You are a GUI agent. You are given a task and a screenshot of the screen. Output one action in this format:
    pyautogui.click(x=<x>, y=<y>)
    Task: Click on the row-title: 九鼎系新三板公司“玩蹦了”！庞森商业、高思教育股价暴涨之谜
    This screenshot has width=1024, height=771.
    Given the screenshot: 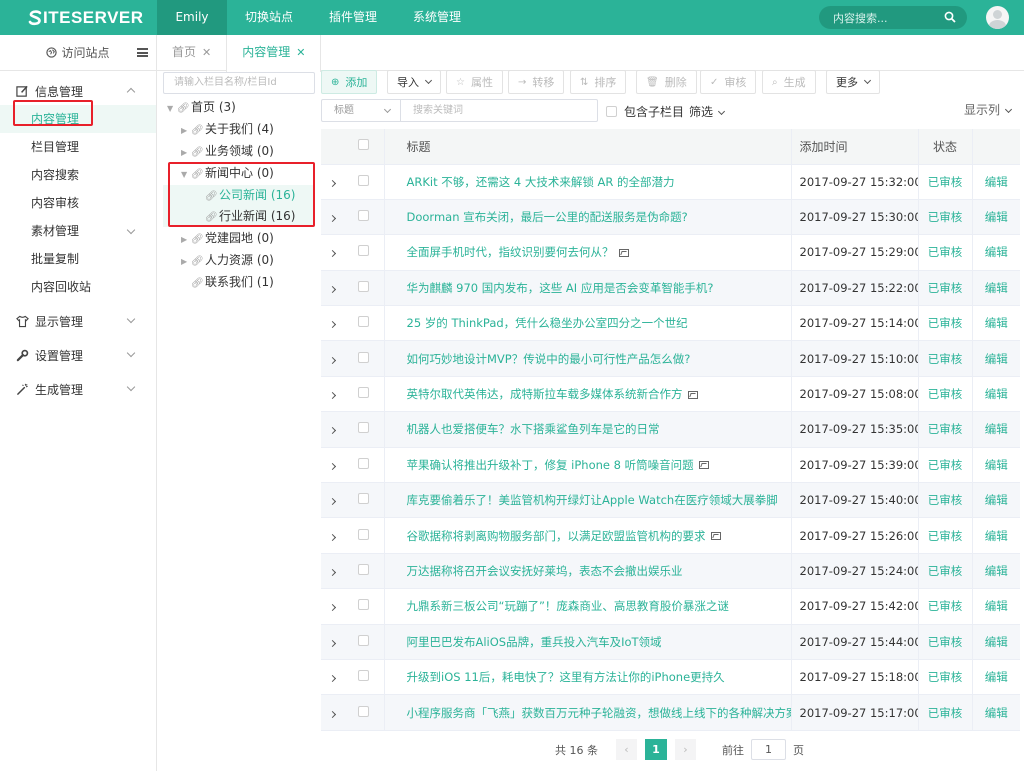 What is the action you would take?
    pyautogui.click(x=568, y=606)
    